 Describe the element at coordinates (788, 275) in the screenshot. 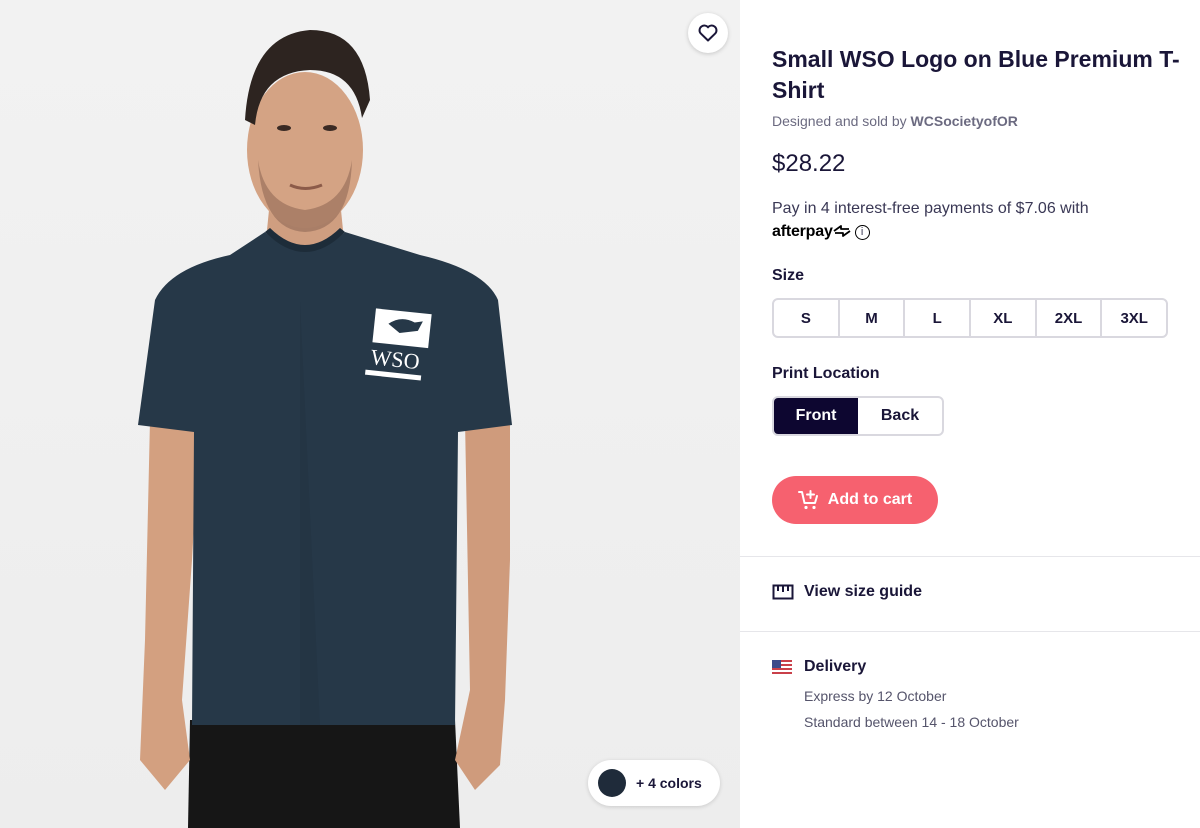

I see `size-label: Size` at that location.